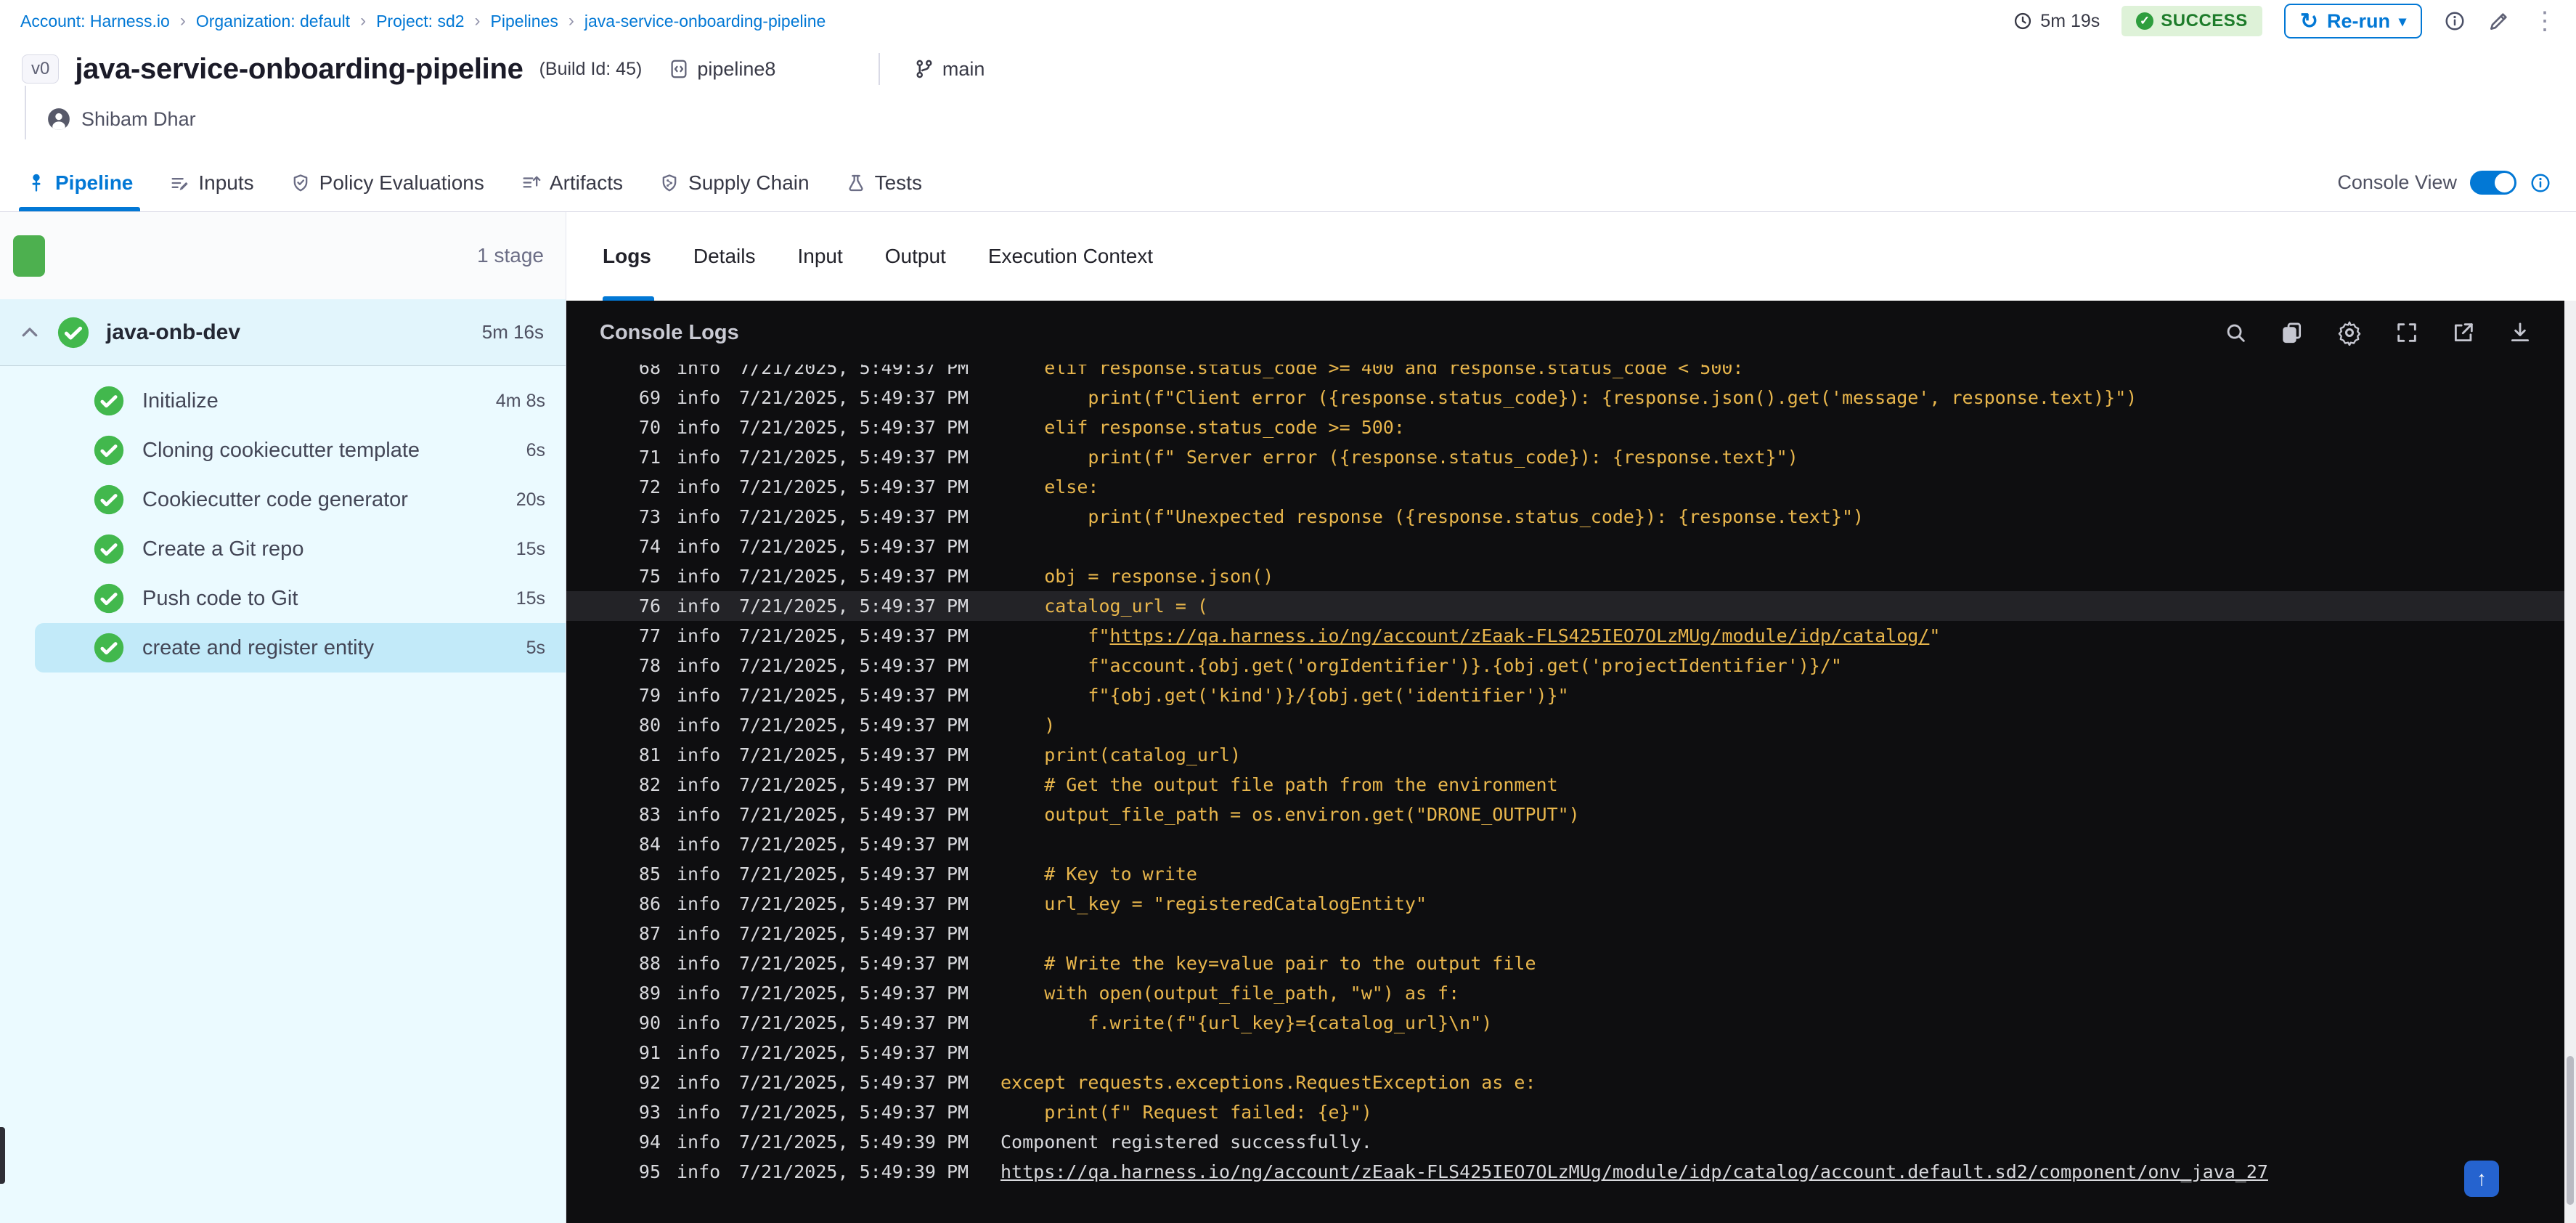 The width and height of the screenshot is (2576, 1223). I want to click on detail-tab-logs: Logs, so click(628, 256).